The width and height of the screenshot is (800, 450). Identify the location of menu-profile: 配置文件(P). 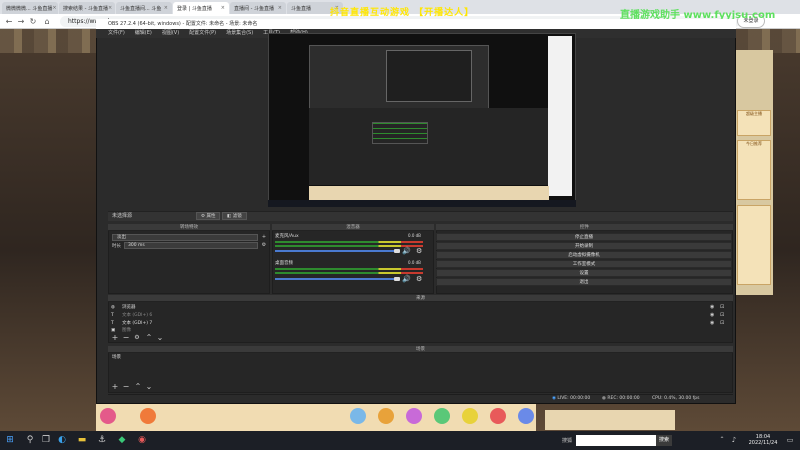
(202, 33).